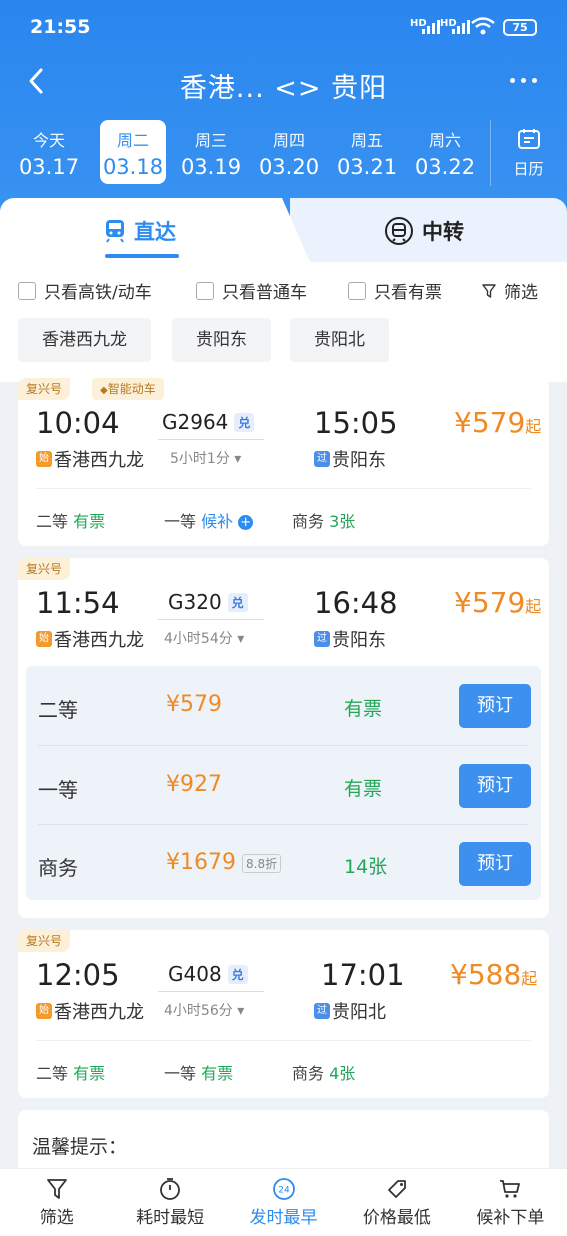 The width and height of the screenshot is (567, 1236). Describe the element at coordinates (445, 152) in the screenshot. I see `date-option: 周六 03.22` at that location.